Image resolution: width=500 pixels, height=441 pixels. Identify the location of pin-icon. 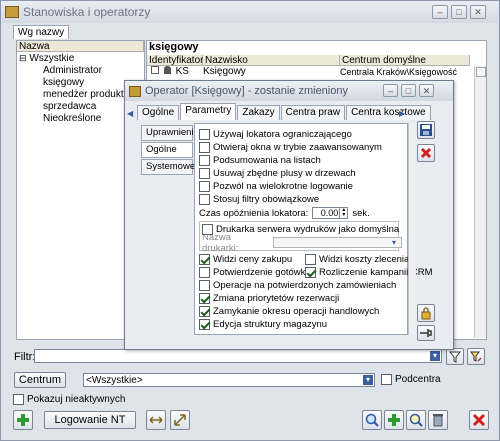
(426, 333).